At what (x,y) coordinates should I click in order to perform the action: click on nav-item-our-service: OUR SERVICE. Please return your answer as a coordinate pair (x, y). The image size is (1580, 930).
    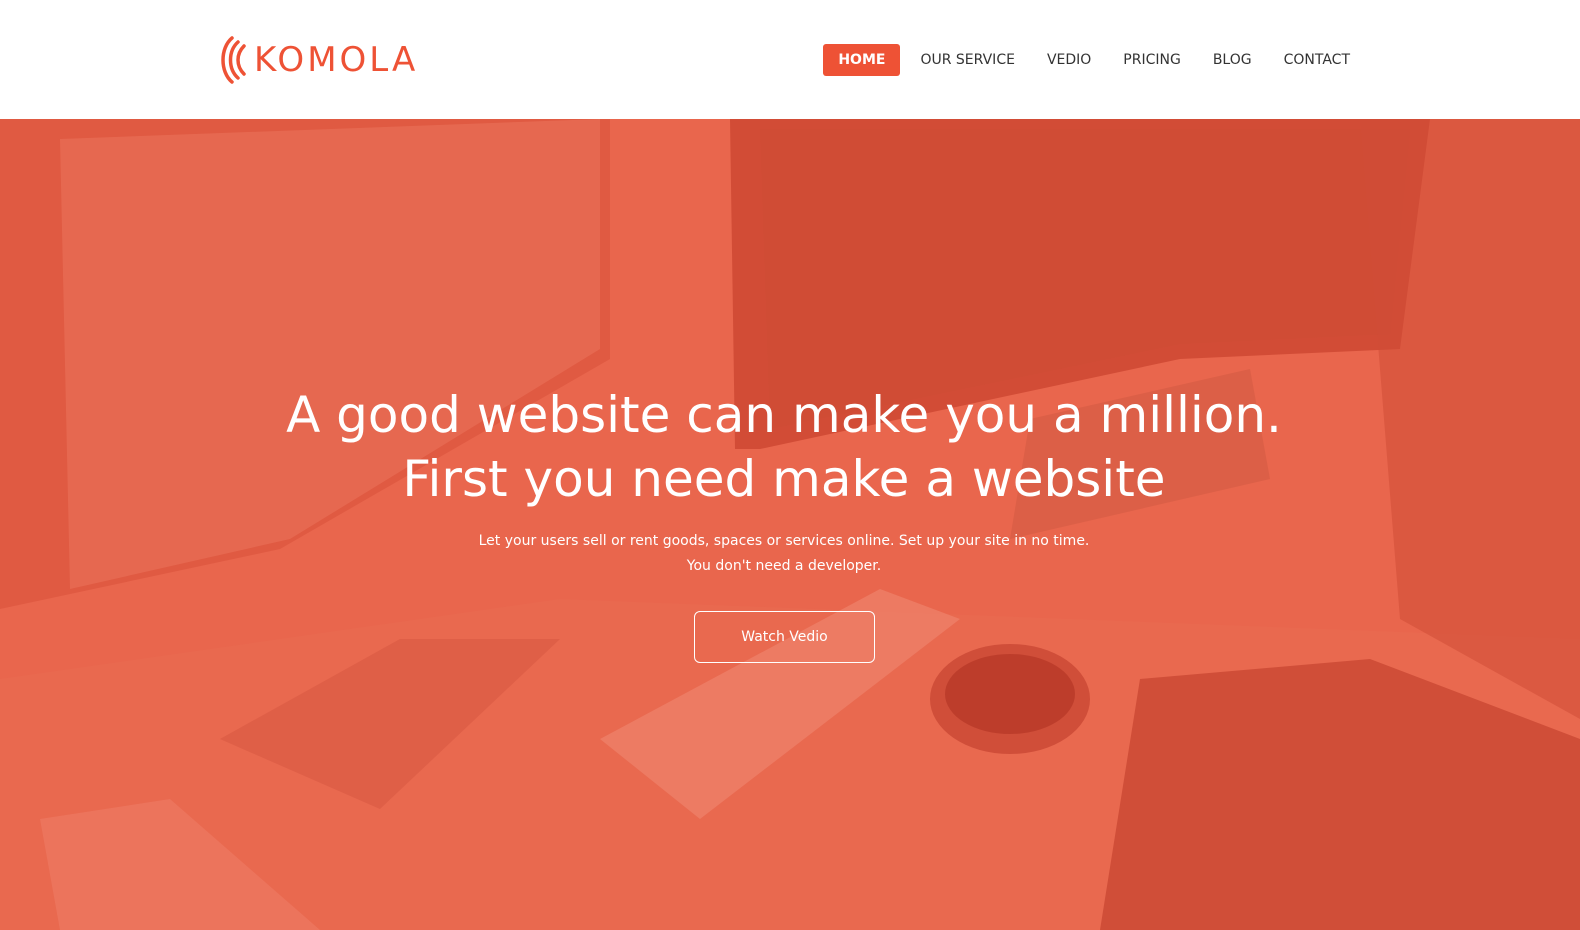
    Looking at the image, I should click on (967, 60).